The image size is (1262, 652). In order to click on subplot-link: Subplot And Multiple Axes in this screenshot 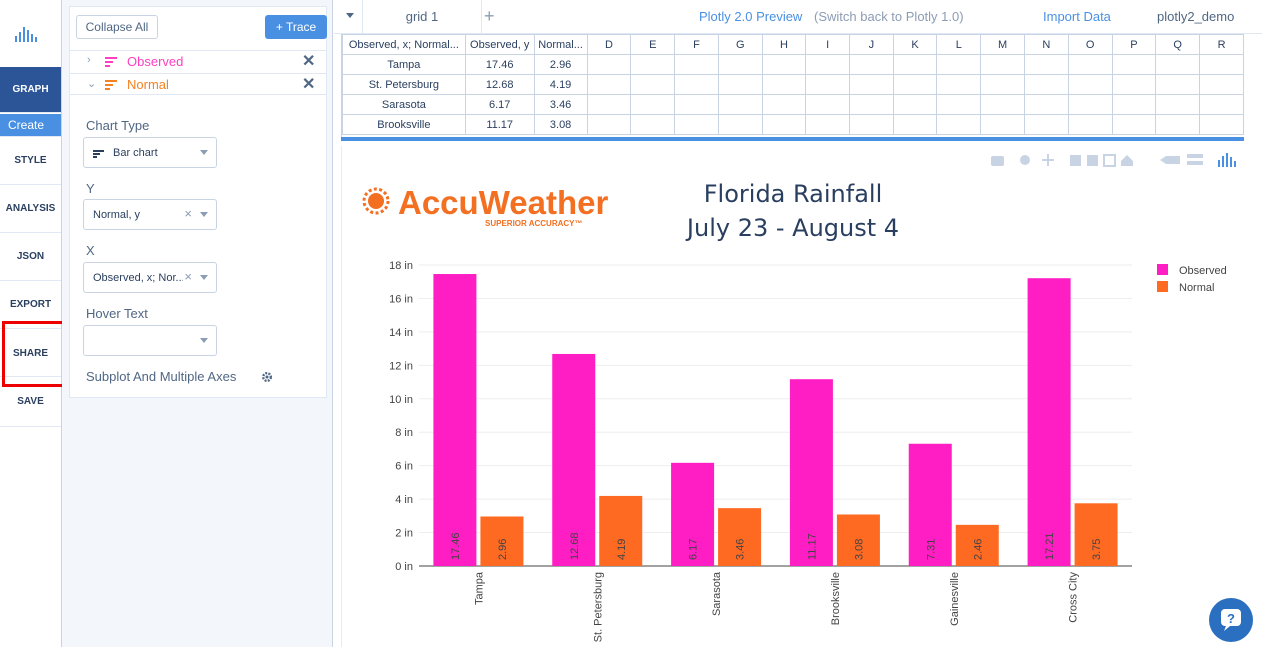, I will do `click(161, 376)`.